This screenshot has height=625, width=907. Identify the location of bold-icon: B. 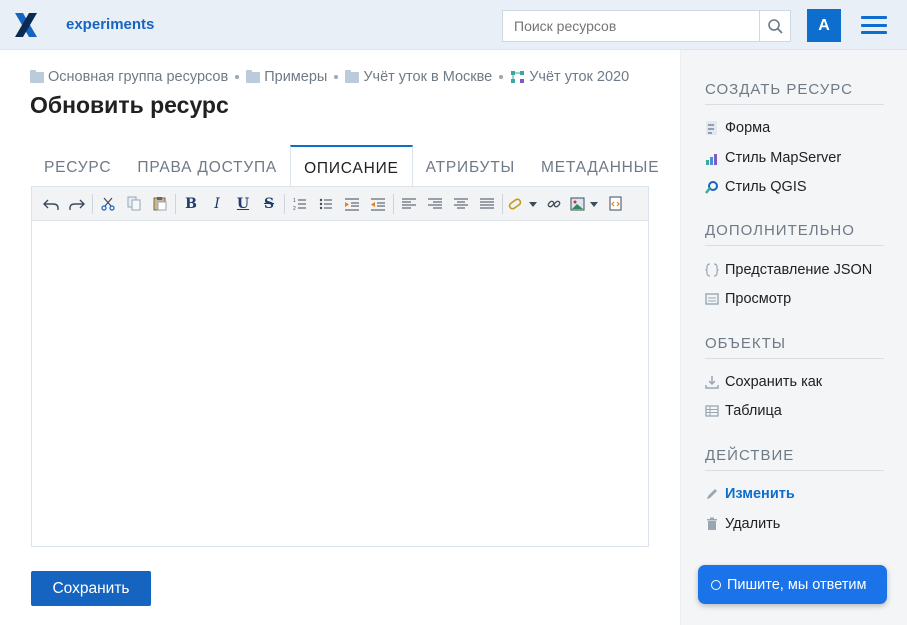
(191, 203).